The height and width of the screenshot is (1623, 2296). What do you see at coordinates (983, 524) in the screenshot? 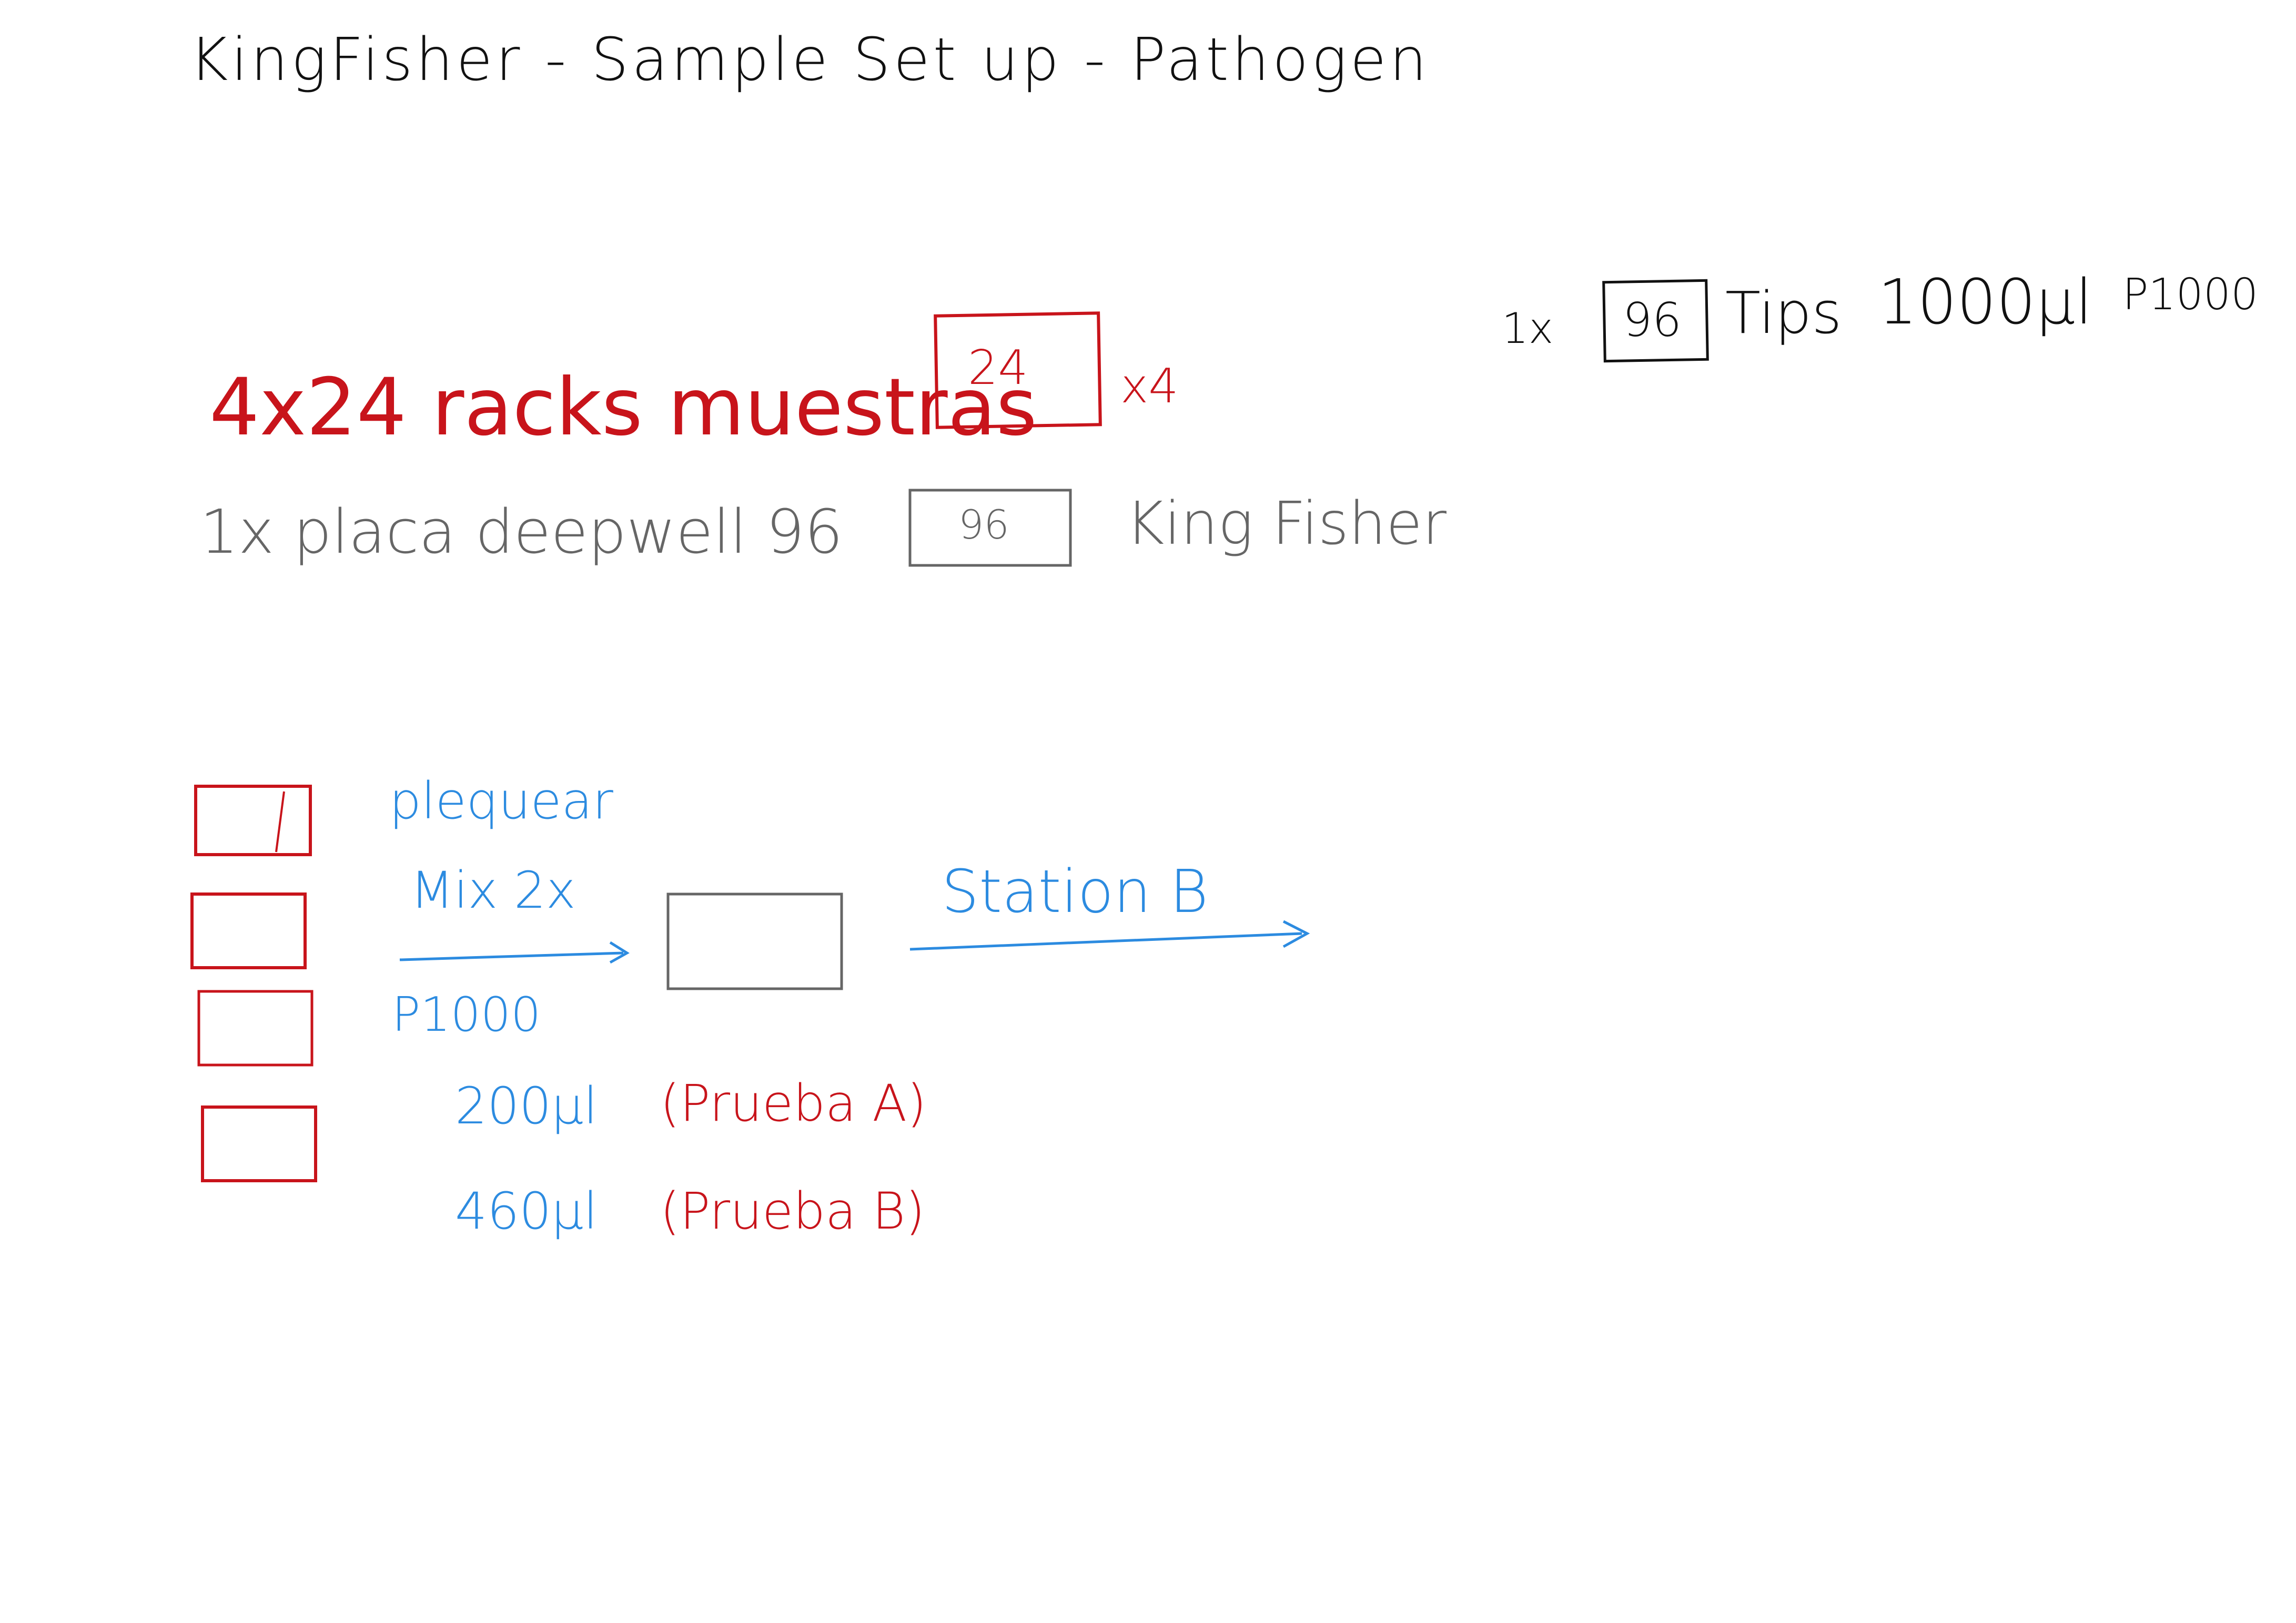
I see `plate-box-label: 96` at bounding box center [983, 524].